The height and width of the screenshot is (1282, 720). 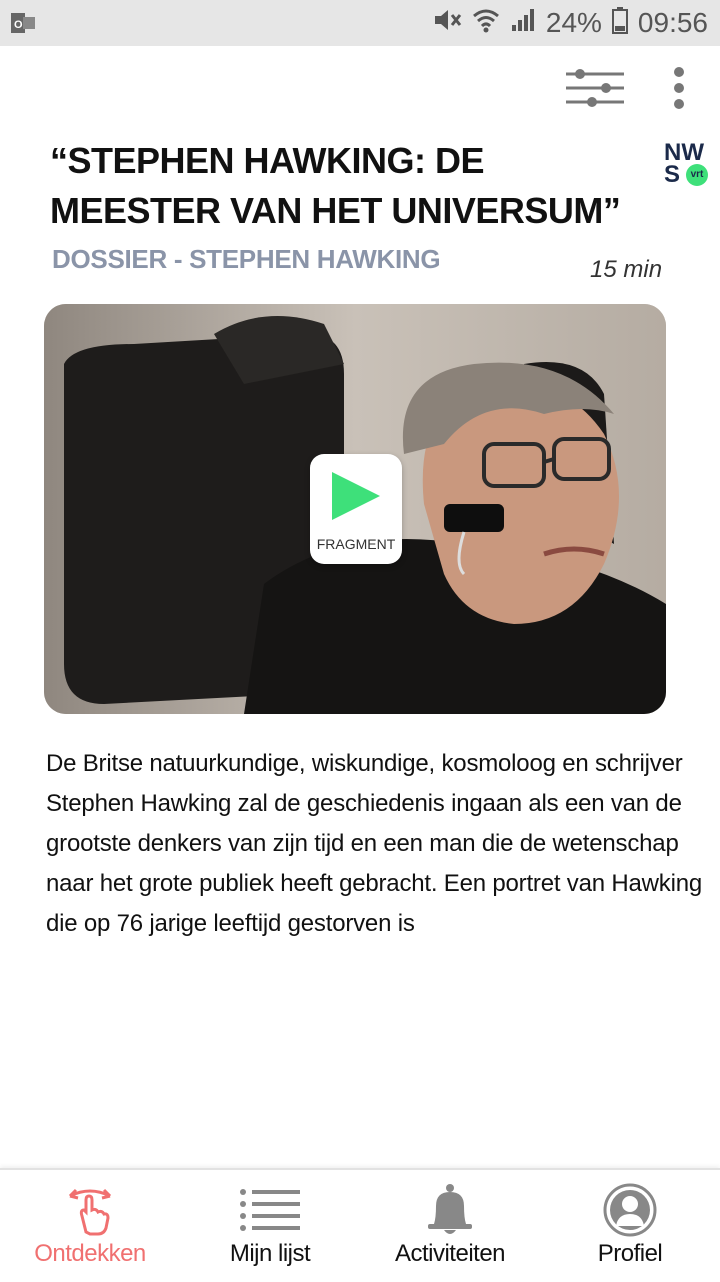 What do you see at coordinates (630, 1212) in the screenshot?
I see `profile-icon` at bounding box center [630, 1212].